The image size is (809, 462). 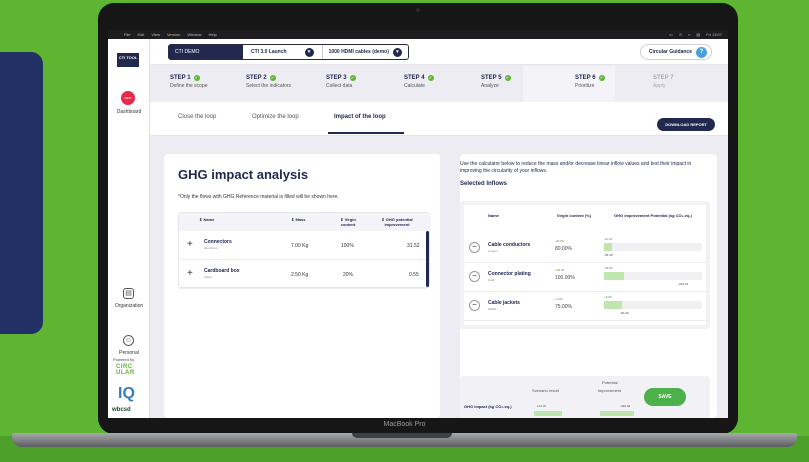 What do you see at coordinates (608, 297) in the screenshot?
I see `ghg-delta: +5.00` at bounding box center [608, 297].